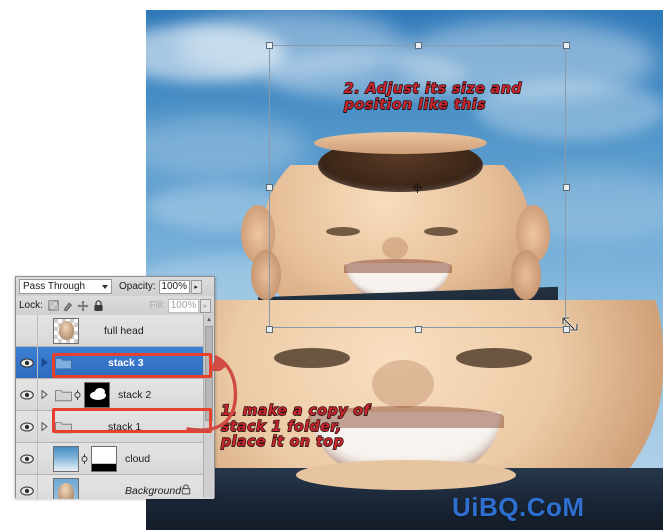 This screenshot has width=663, height=530. I want to click on lock-image-pixels-icon, so click(68, 305).